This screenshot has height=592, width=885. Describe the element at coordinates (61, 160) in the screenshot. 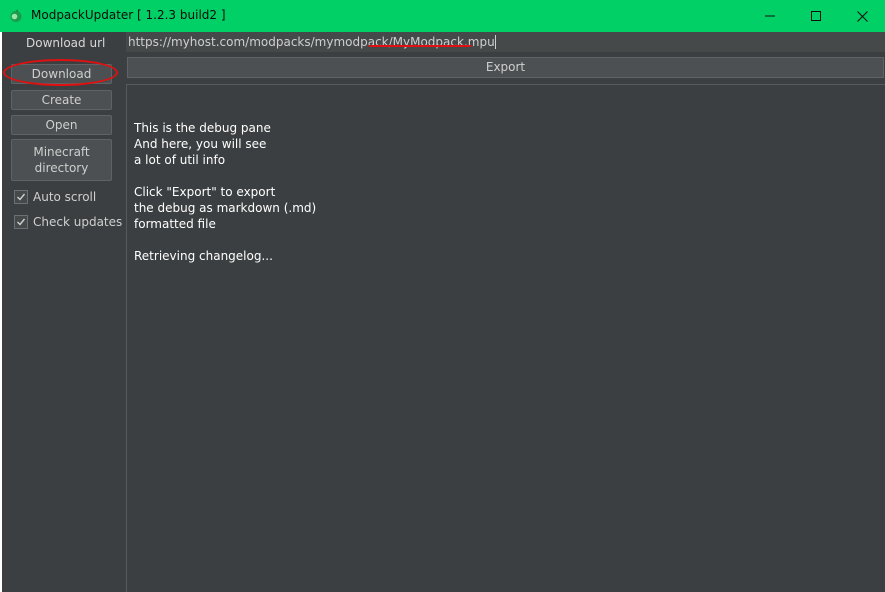

I see `minecraft-directory-button: Minecraft directory` at that location.